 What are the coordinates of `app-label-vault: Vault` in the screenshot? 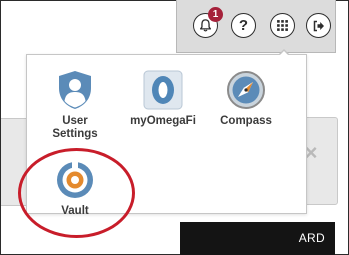 It's located at (75, 211).